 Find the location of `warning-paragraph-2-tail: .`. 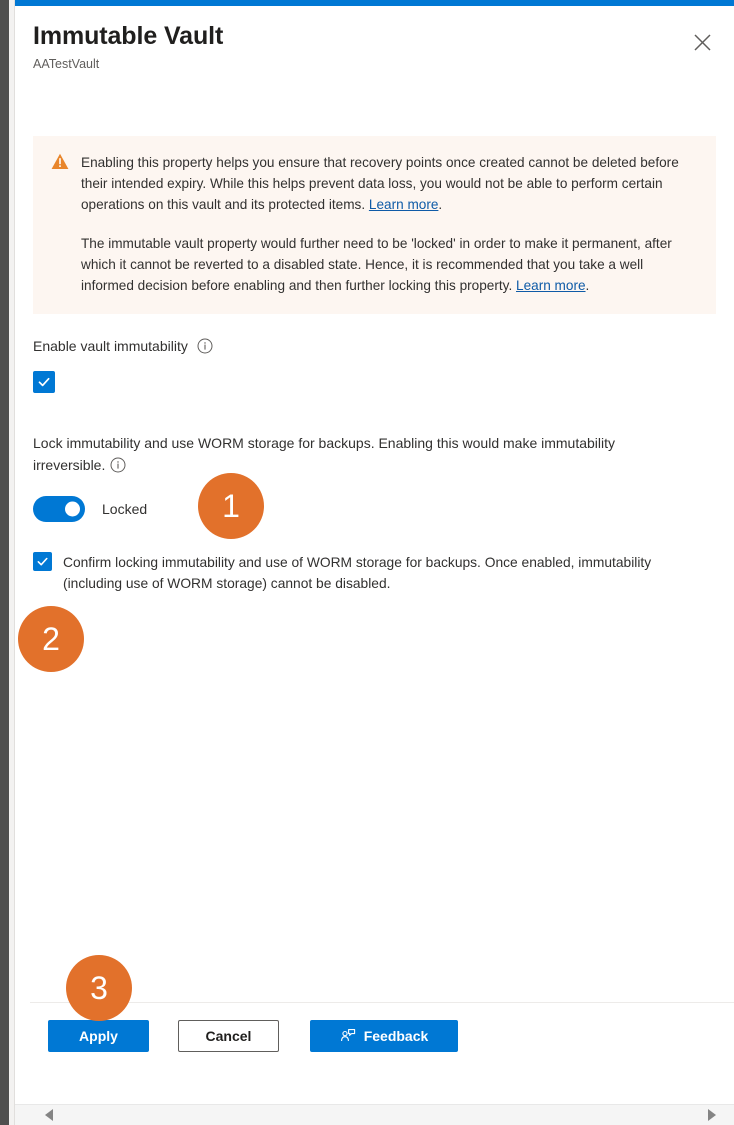

warning-paragraph-2-tail: . is located at coordinates (587, 285).